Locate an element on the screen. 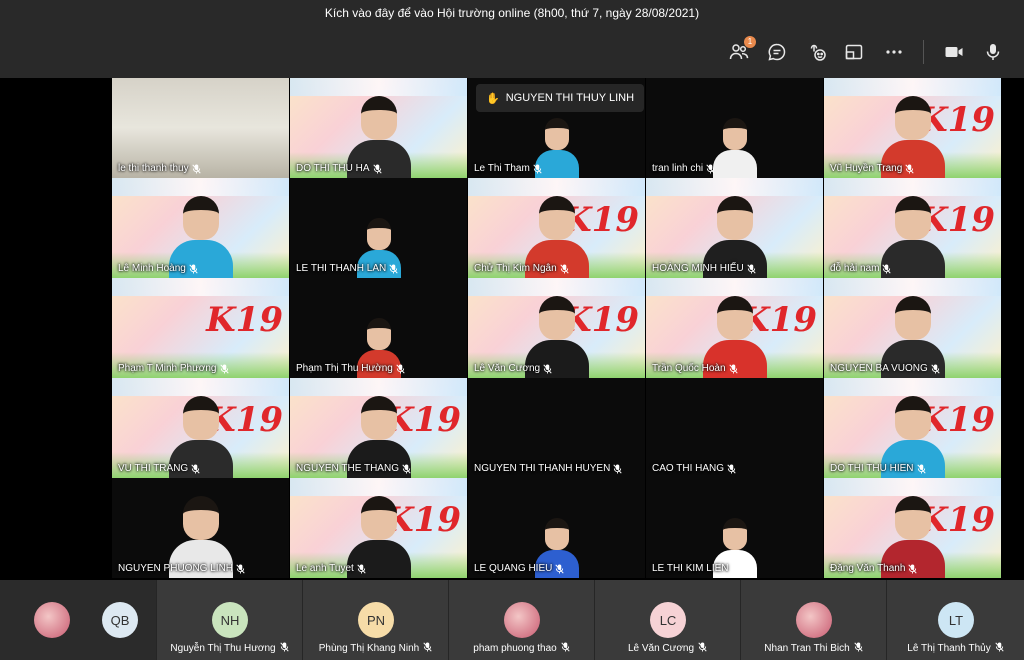  participant-strip-tile: LC Lê Văn Cương is located at coordinates (667, 620).